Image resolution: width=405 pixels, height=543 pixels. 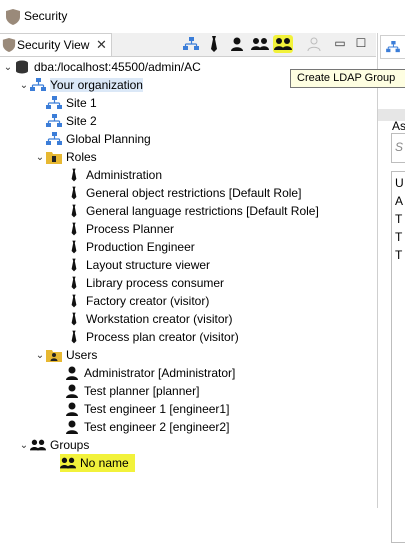 I want to click on tree-item-group: No name, so click(x=97, y=463).